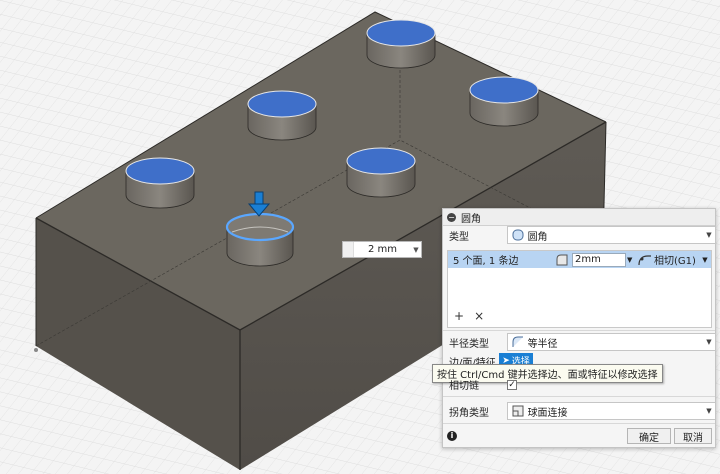  What do you see at coordinates (260, 239) in the screenshot?
I see `stud-edge-selected` at bounding box center [260, 239].